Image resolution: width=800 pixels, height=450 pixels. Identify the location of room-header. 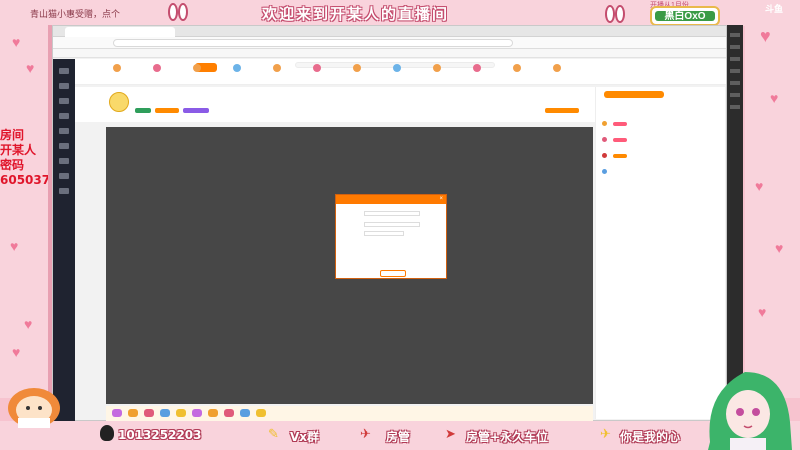
(335, 104).